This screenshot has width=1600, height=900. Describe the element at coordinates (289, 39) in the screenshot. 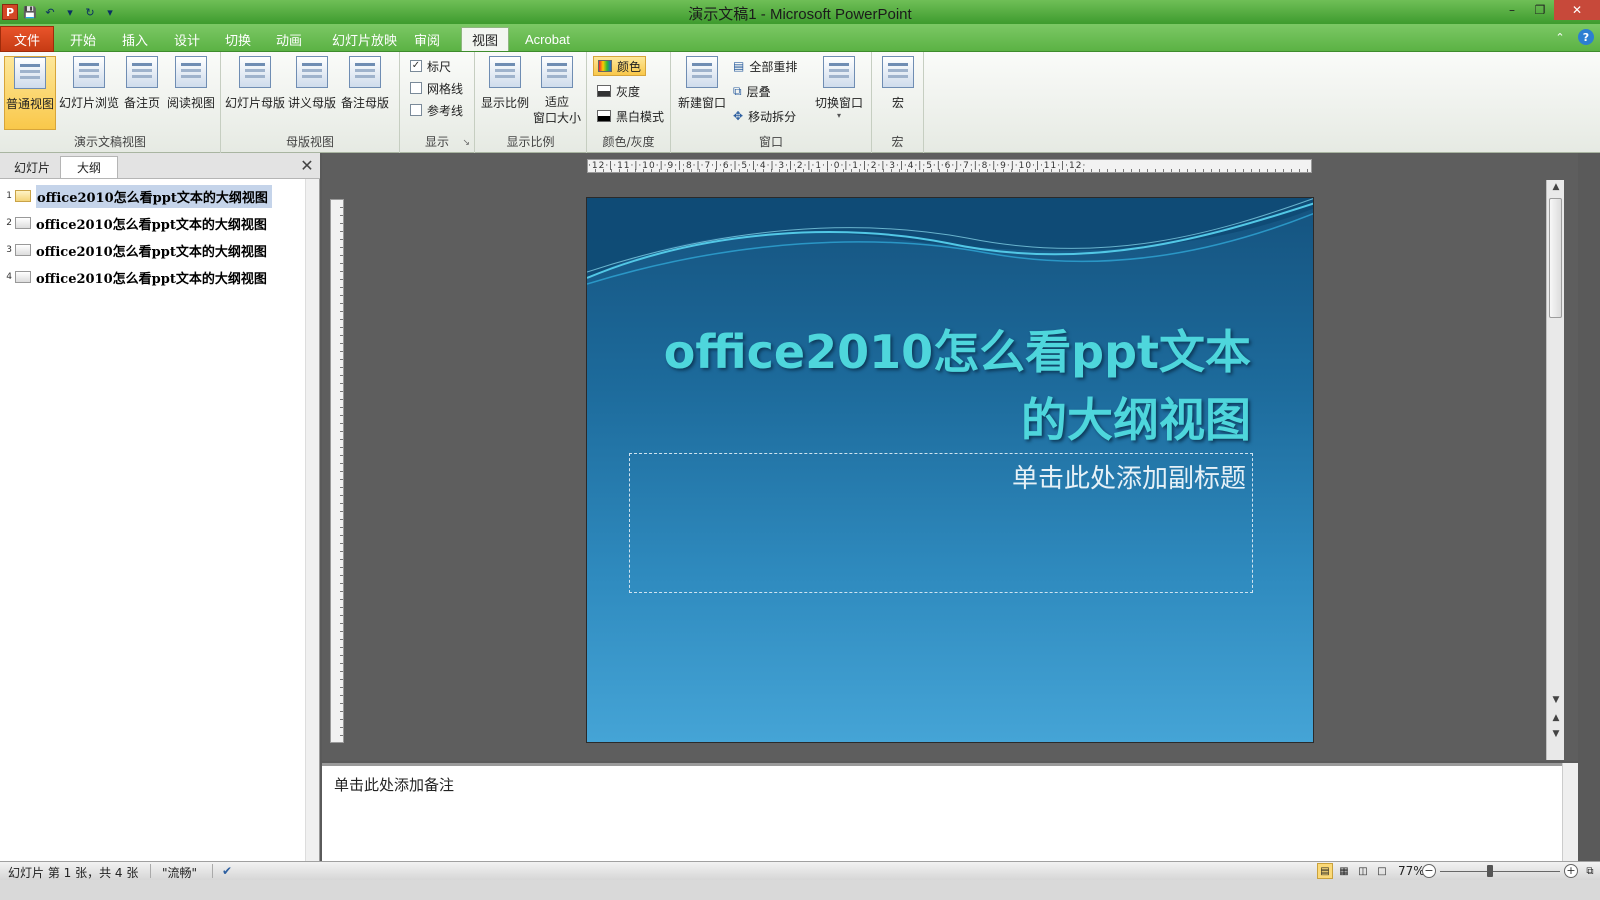

I see `tab-animations: 动画` at that location.